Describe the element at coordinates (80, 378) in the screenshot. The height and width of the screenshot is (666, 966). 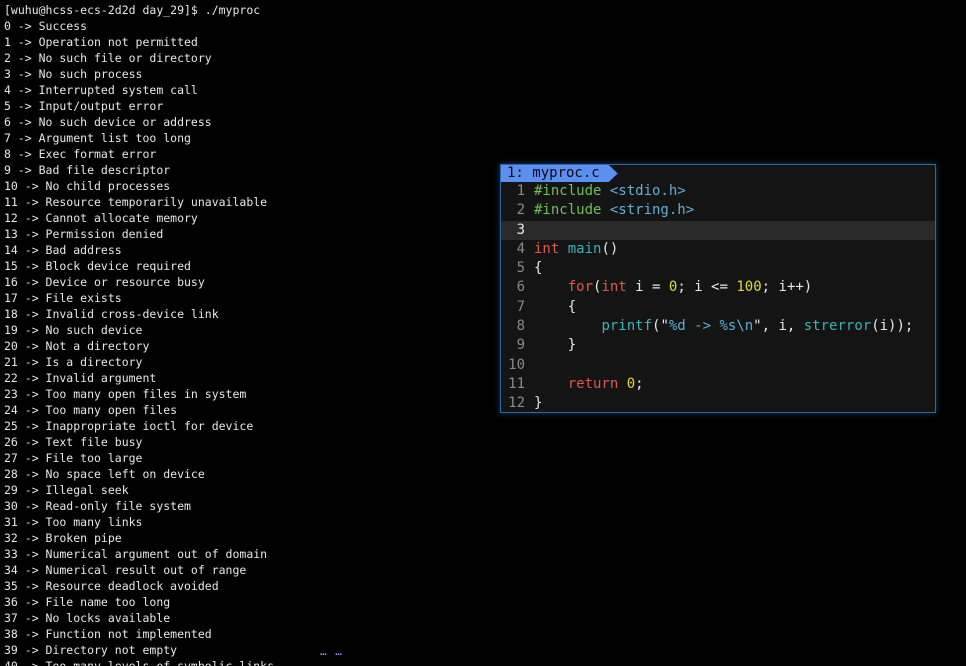
I see `output-line: 22 -> Invalid argument` at that location.